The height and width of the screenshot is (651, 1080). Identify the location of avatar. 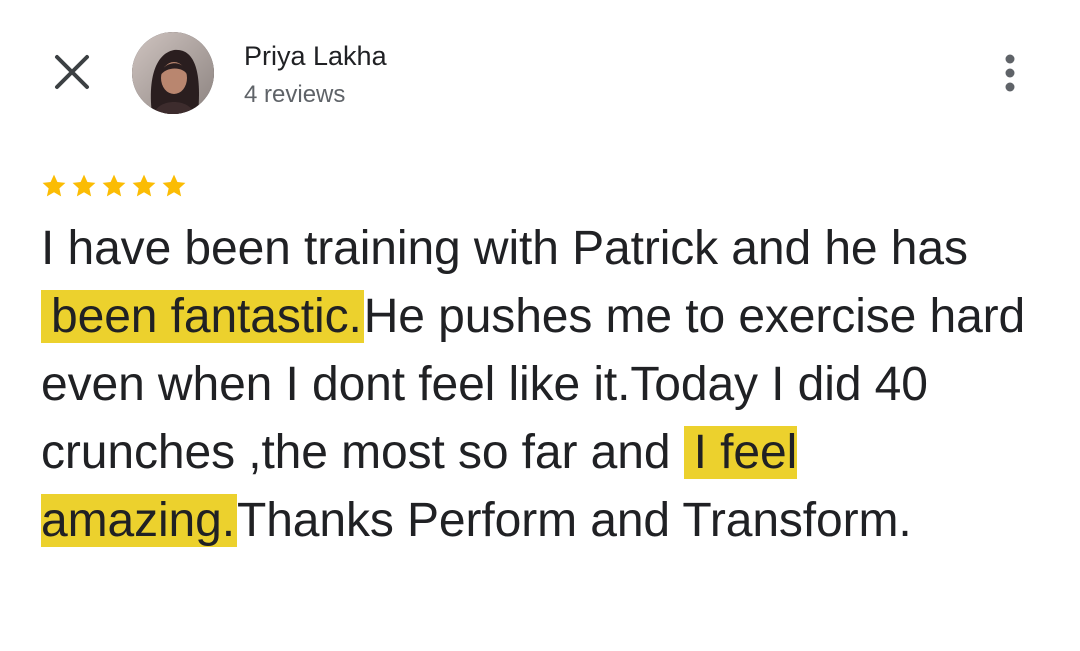
(173, 73).